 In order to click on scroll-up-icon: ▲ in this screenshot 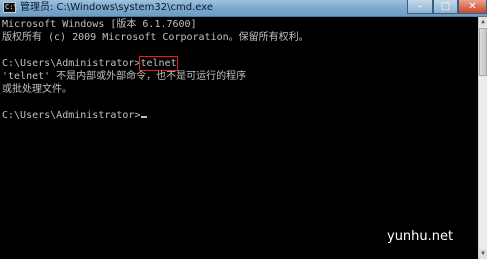, I will do `click(483, 22)`.